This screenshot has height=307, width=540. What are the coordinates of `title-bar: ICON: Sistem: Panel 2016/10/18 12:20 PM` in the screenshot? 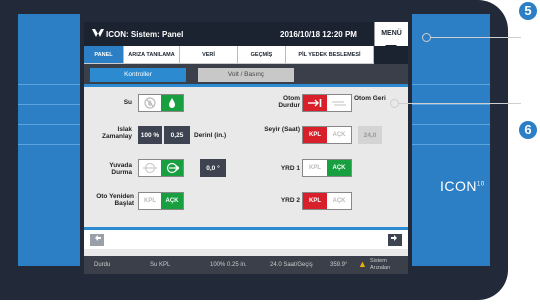 It's located at (246, 34).